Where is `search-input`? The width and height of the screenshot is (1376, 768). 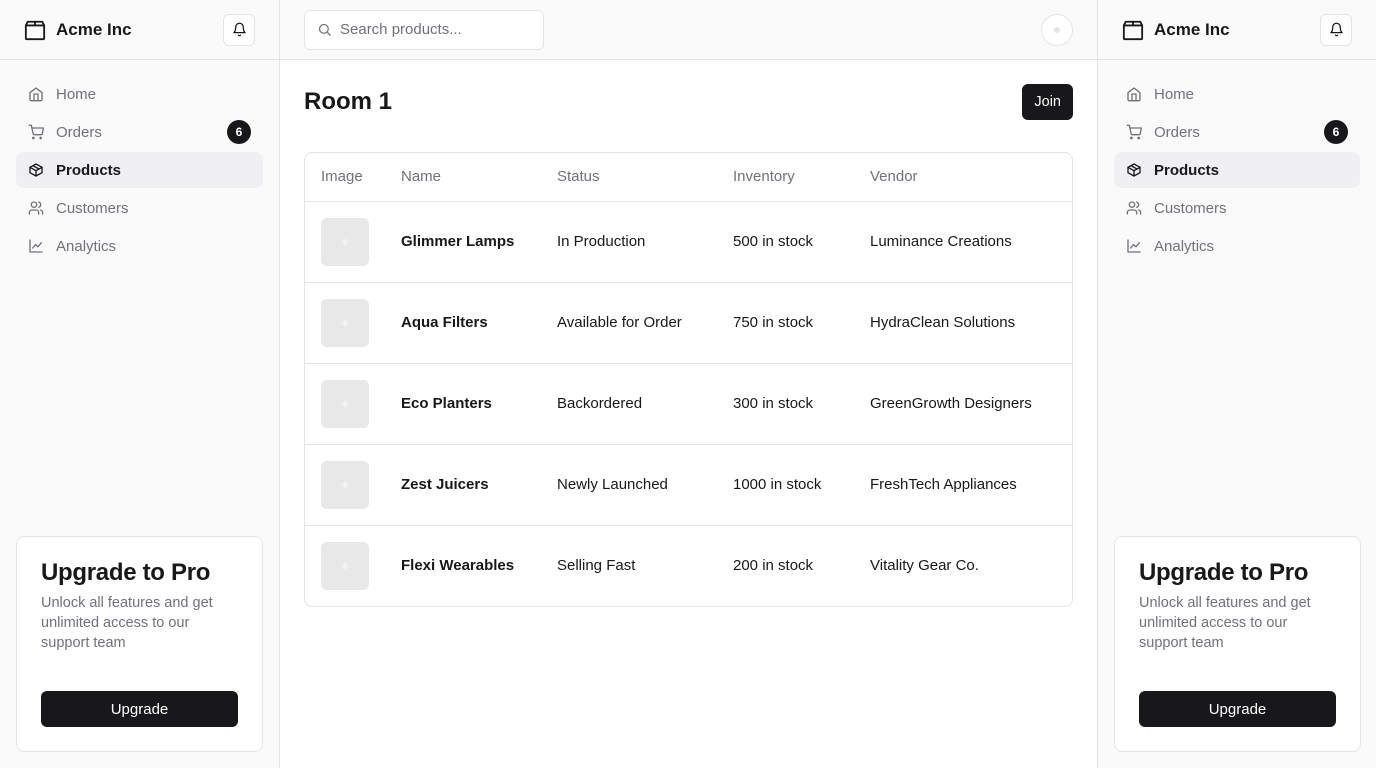 search-input is located at coordinates (430, 29).